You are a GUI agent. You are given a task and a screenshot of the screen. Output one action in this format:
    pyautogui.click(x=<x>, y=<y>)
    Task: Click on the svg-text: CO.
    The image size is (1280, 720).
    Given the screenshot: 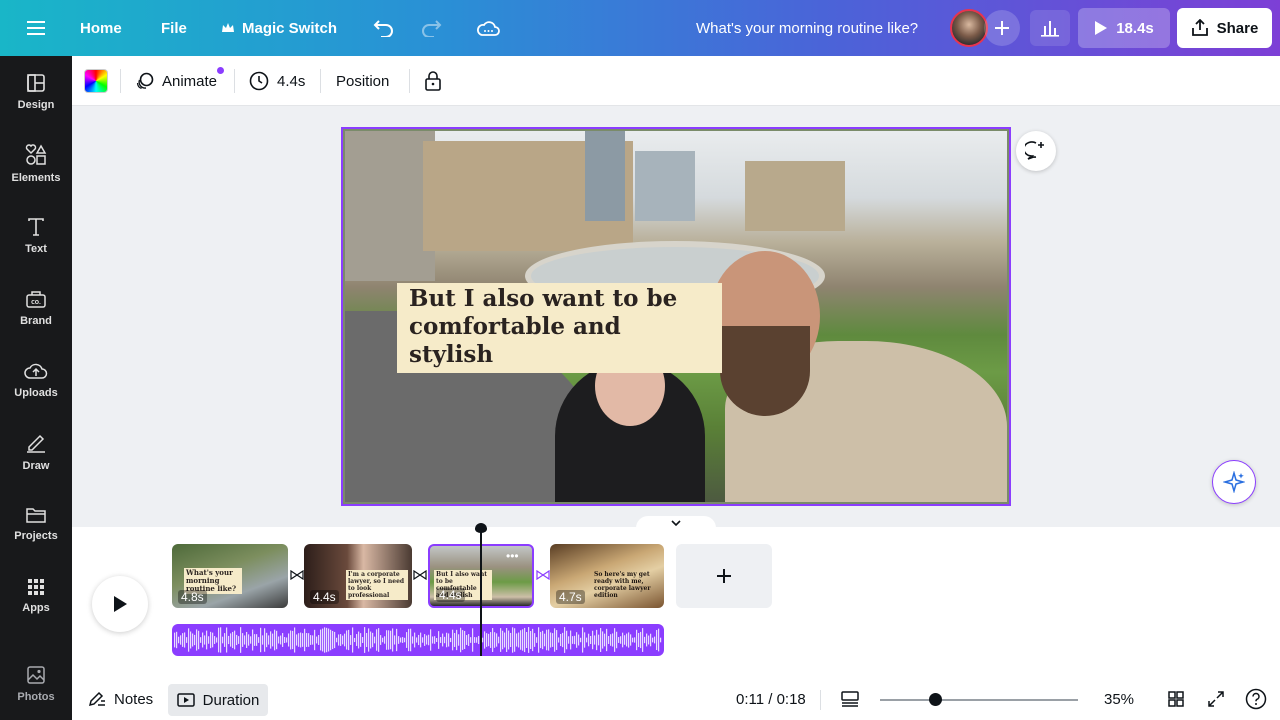 What is the action you would take?
    pyautogui.click(x=36, y=303)
    